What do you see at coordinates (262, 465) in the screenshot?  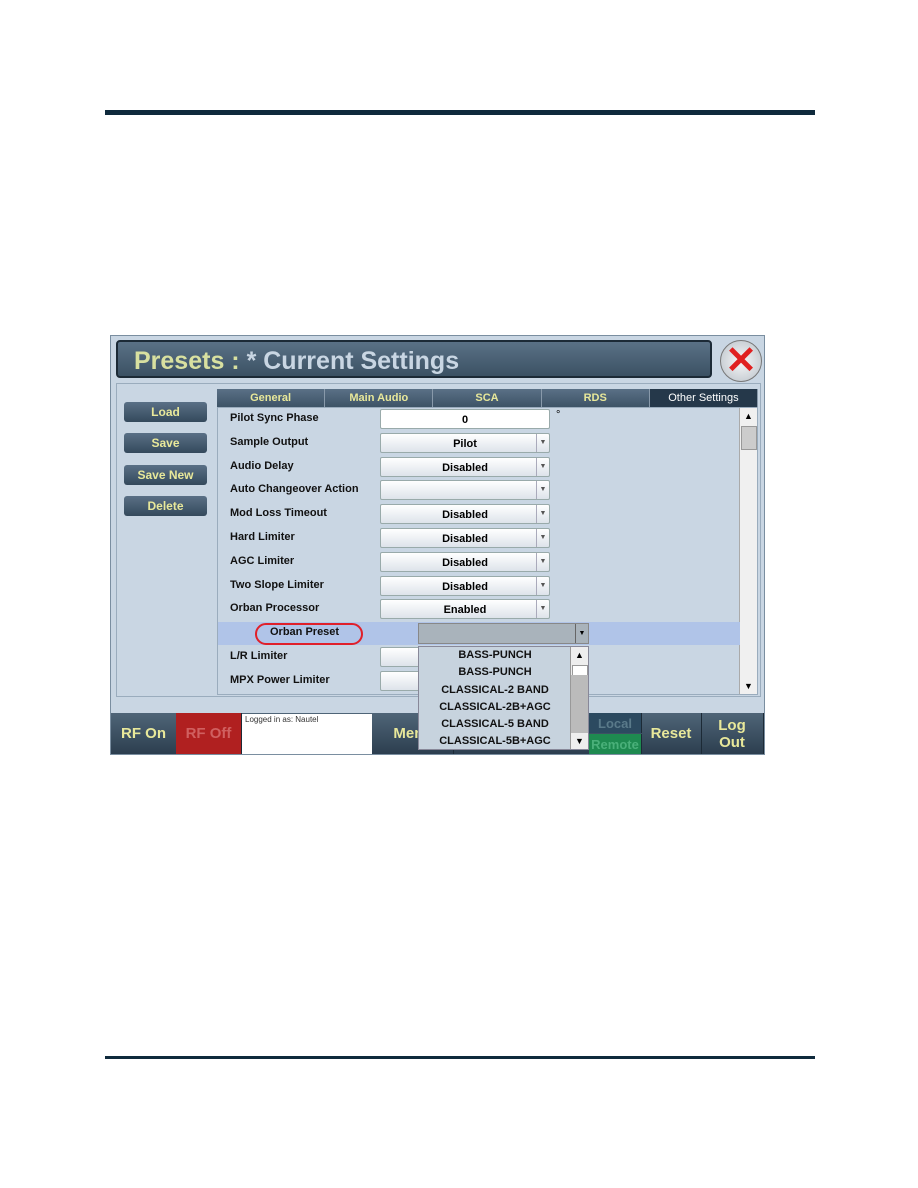 I see `setting-label: Audio Delay` at bounding box center [262, 465].